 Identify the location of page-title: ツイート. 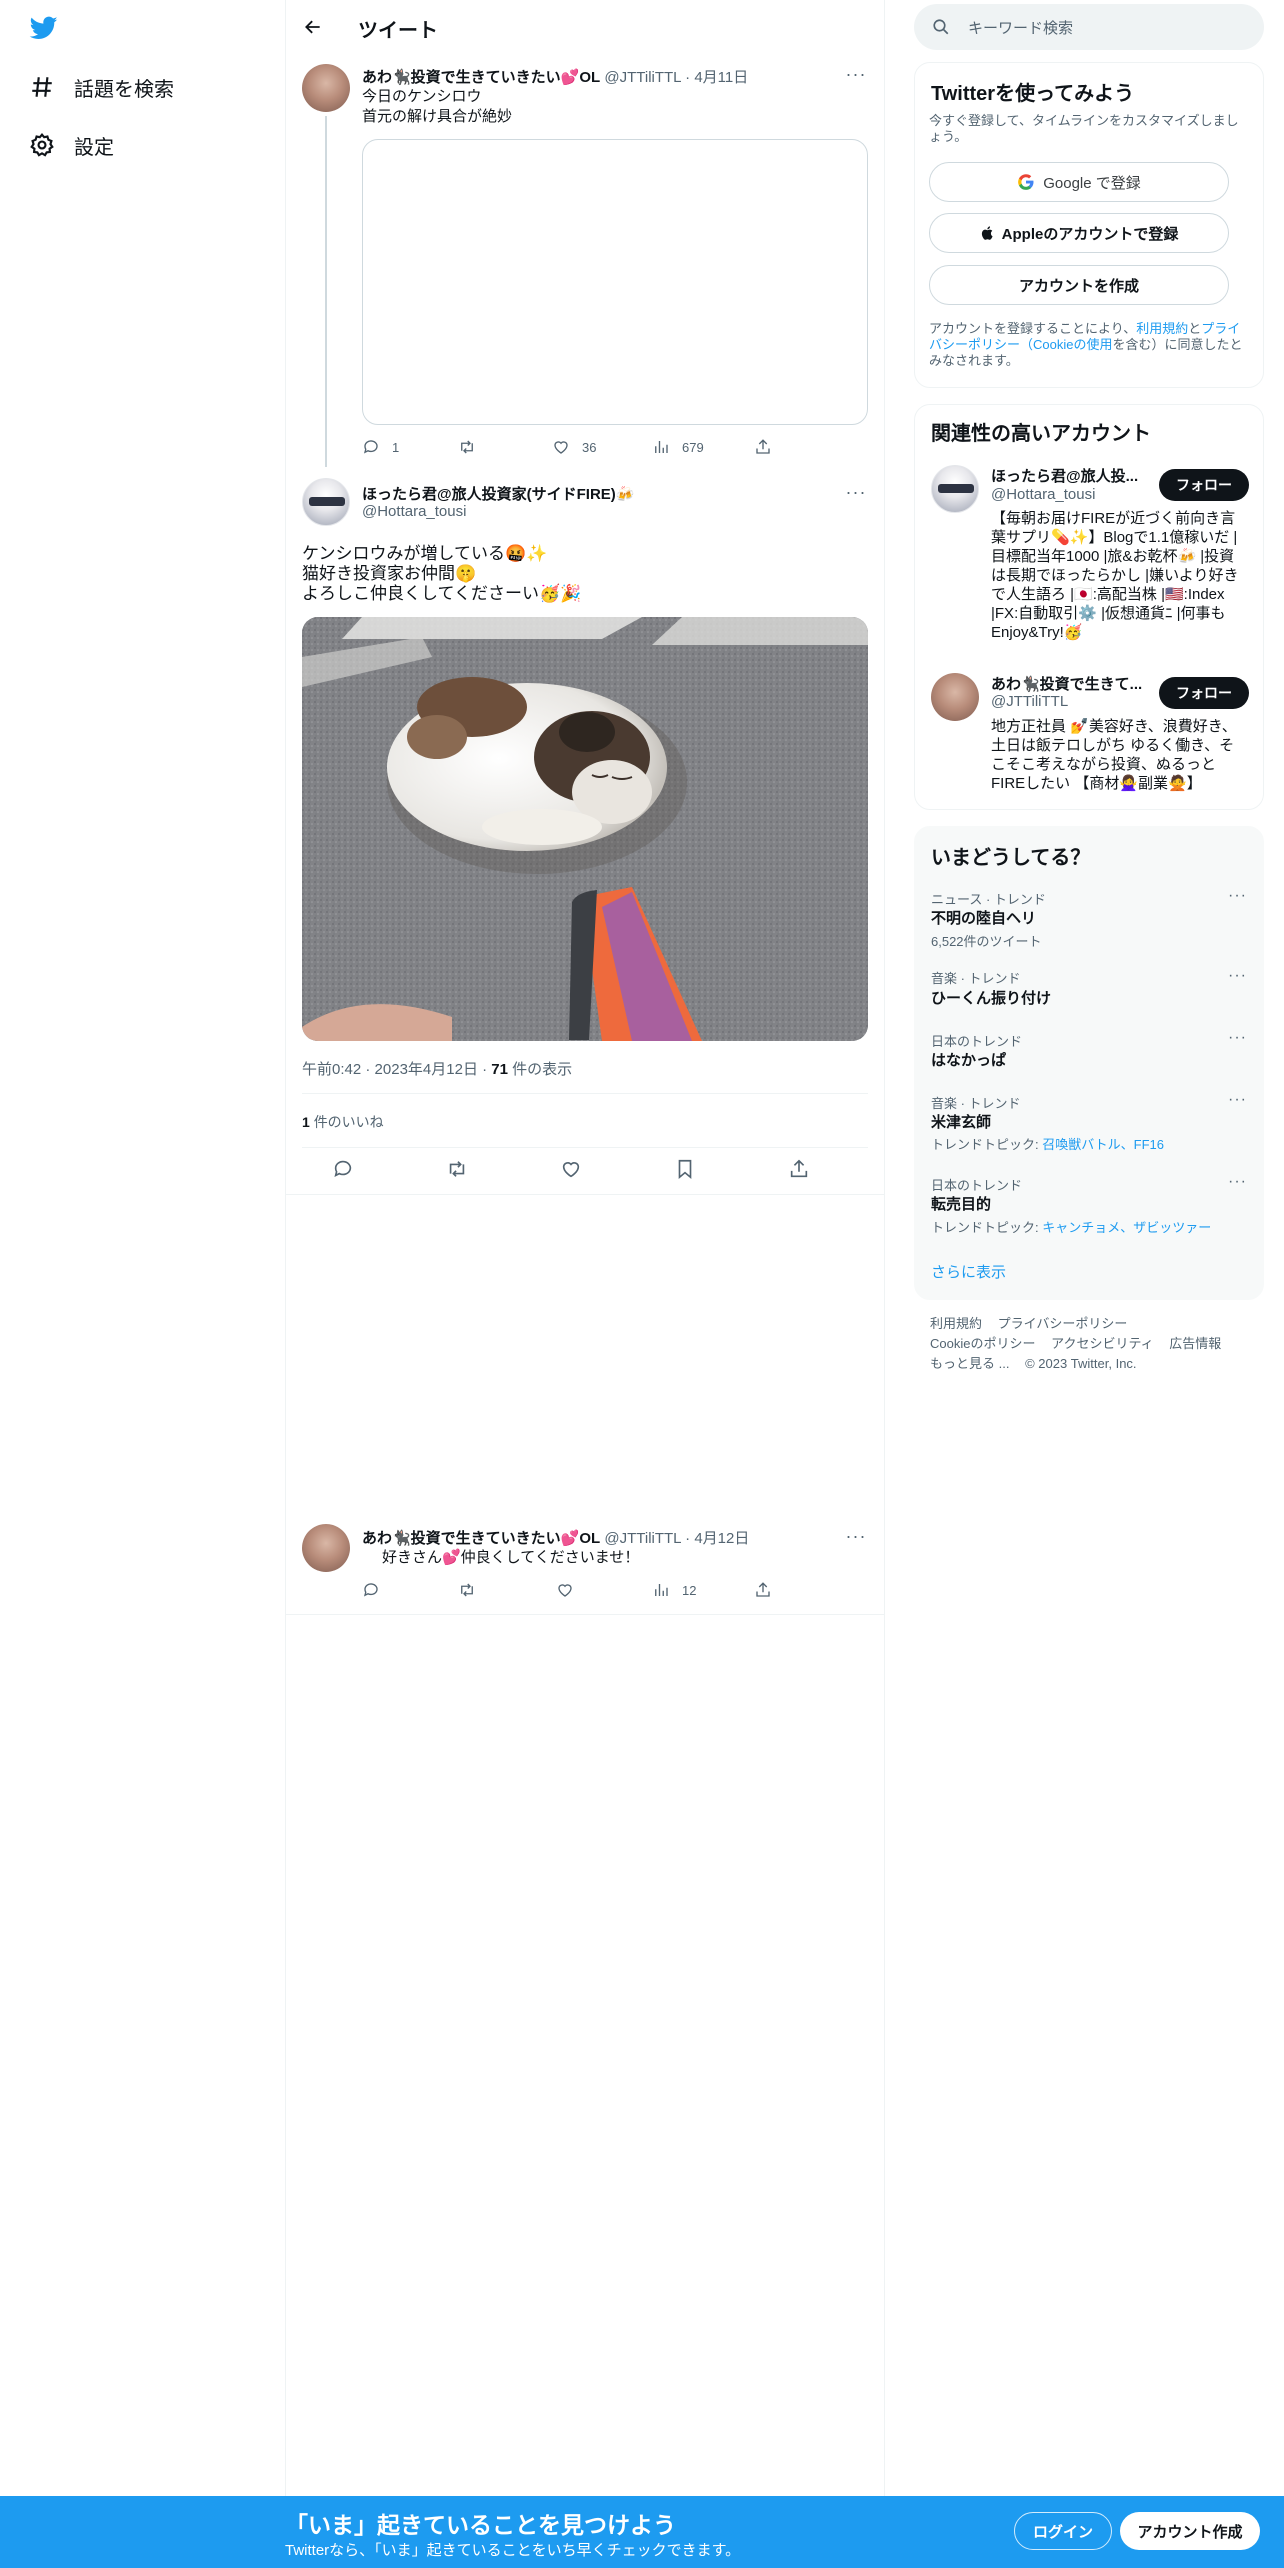
(398, 31).